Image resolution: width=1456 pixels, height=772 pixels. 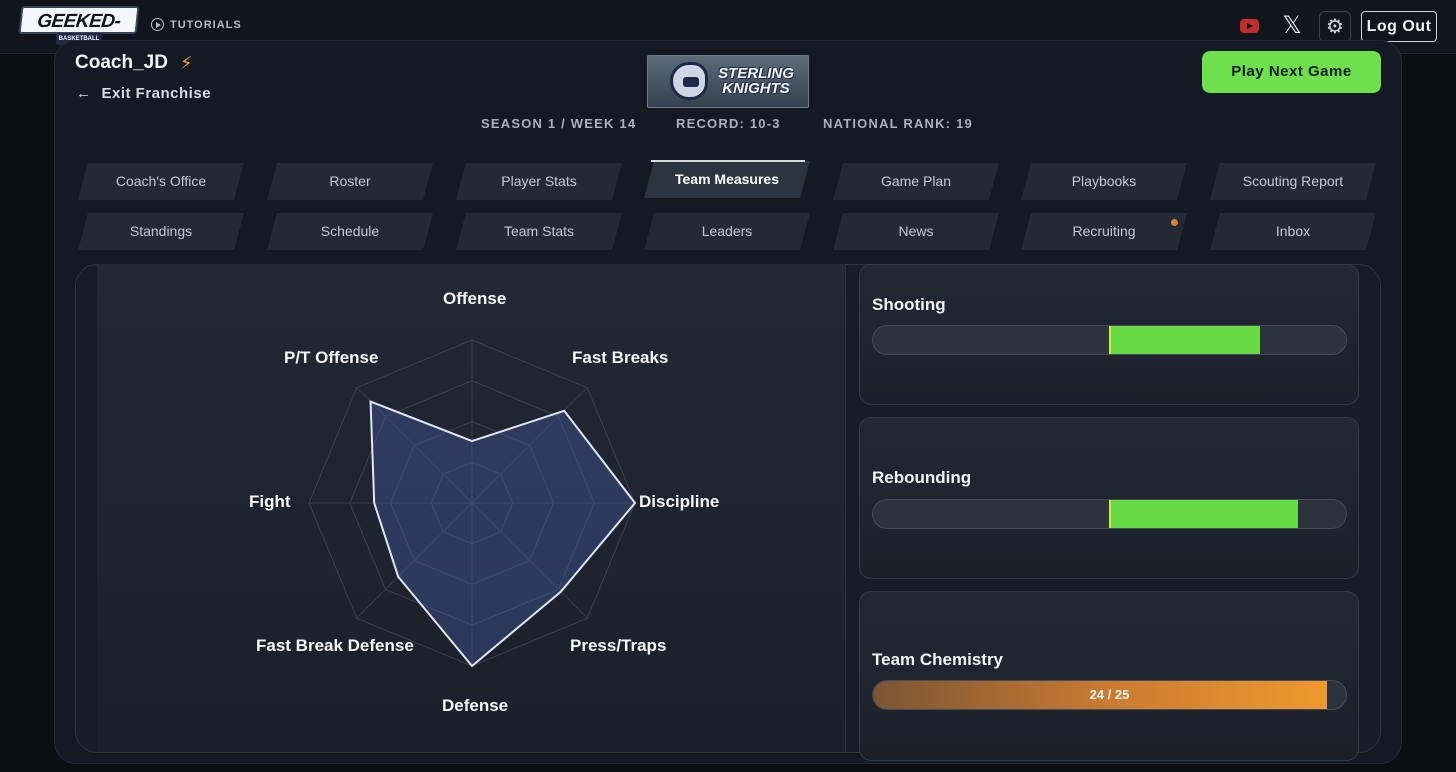 What do you see at coordinates (156, 93) in the screenshot?
I see `exit-franchise-label: Exit Franchise` at bounding box center [156, 93].